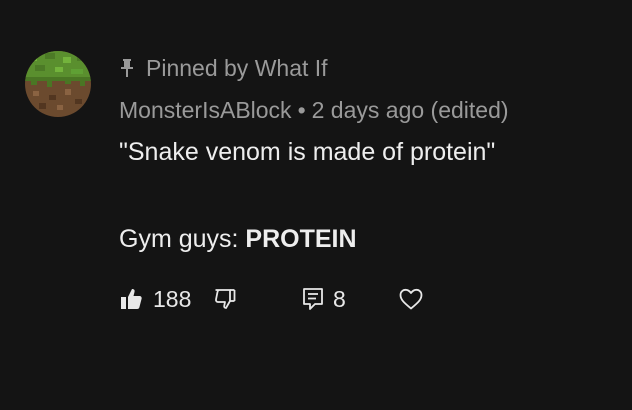 This screenshot has height=410, width=632. I want to click on comment-timestamp: 2 days ago (edited), so click(410, 110).